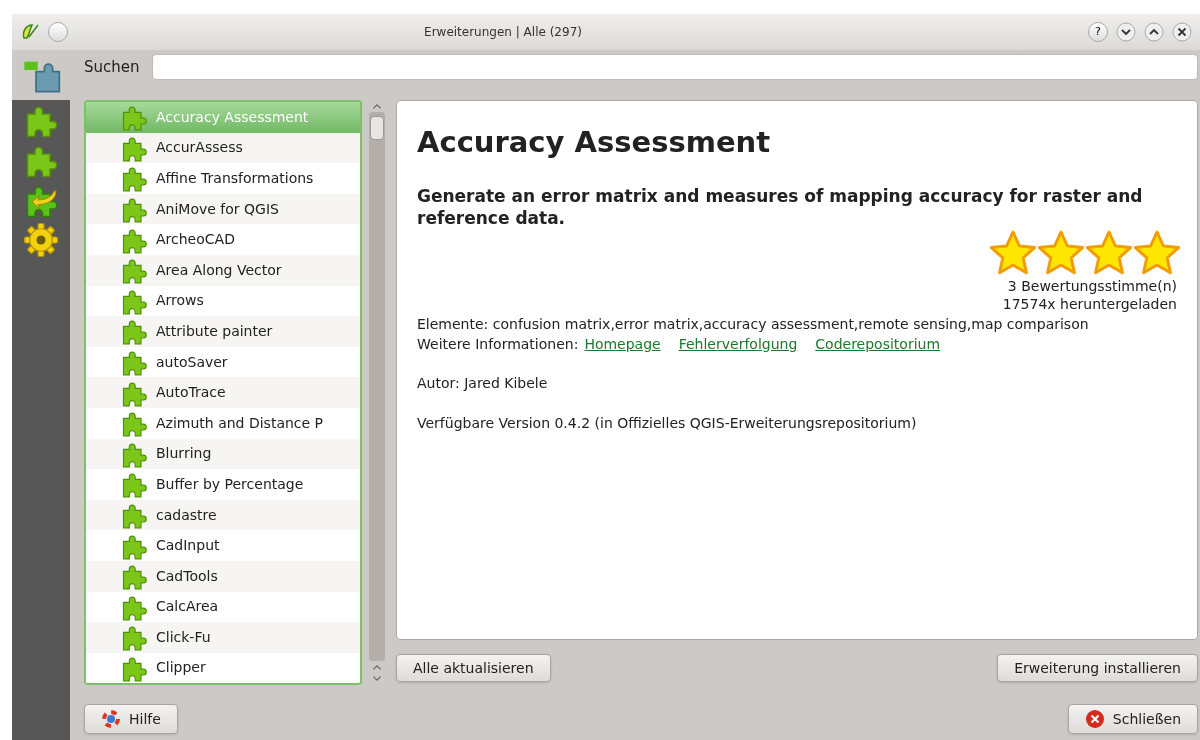  What do you see at coordinates (112, 67) in the screenshot?
I see `search-label: Suchen` at bounding box center [112, 67].